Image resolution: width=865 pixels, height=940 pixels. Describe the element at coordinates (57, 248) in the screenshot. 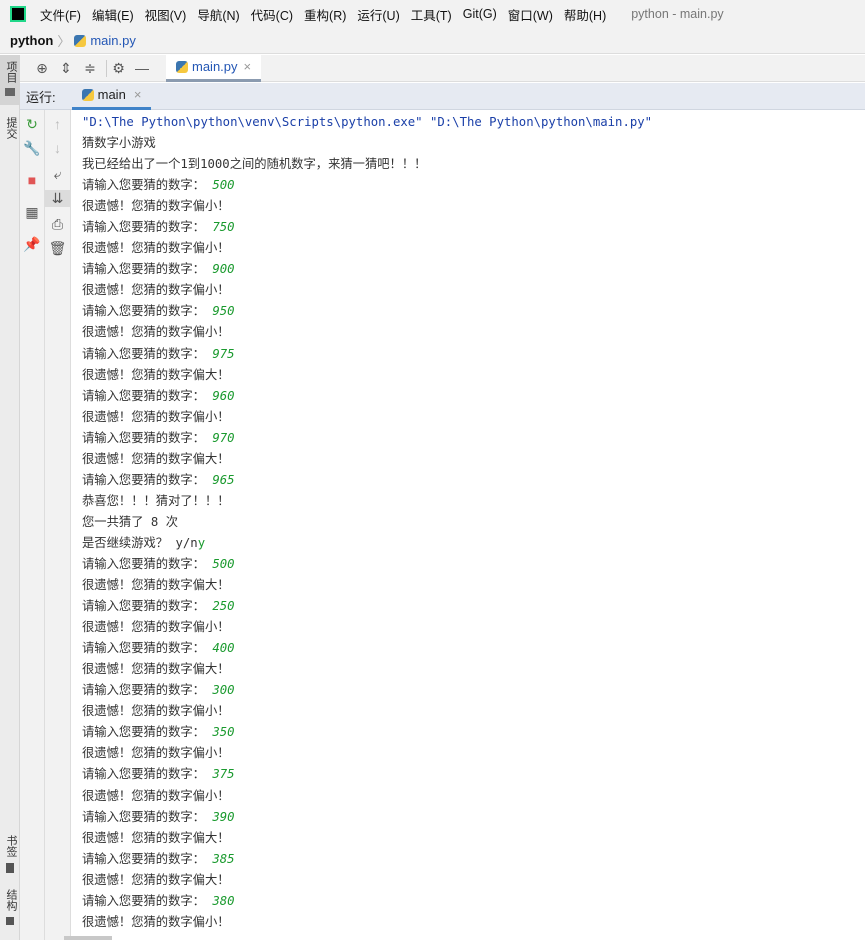

I see `trash-icon: 🗑` at that location.